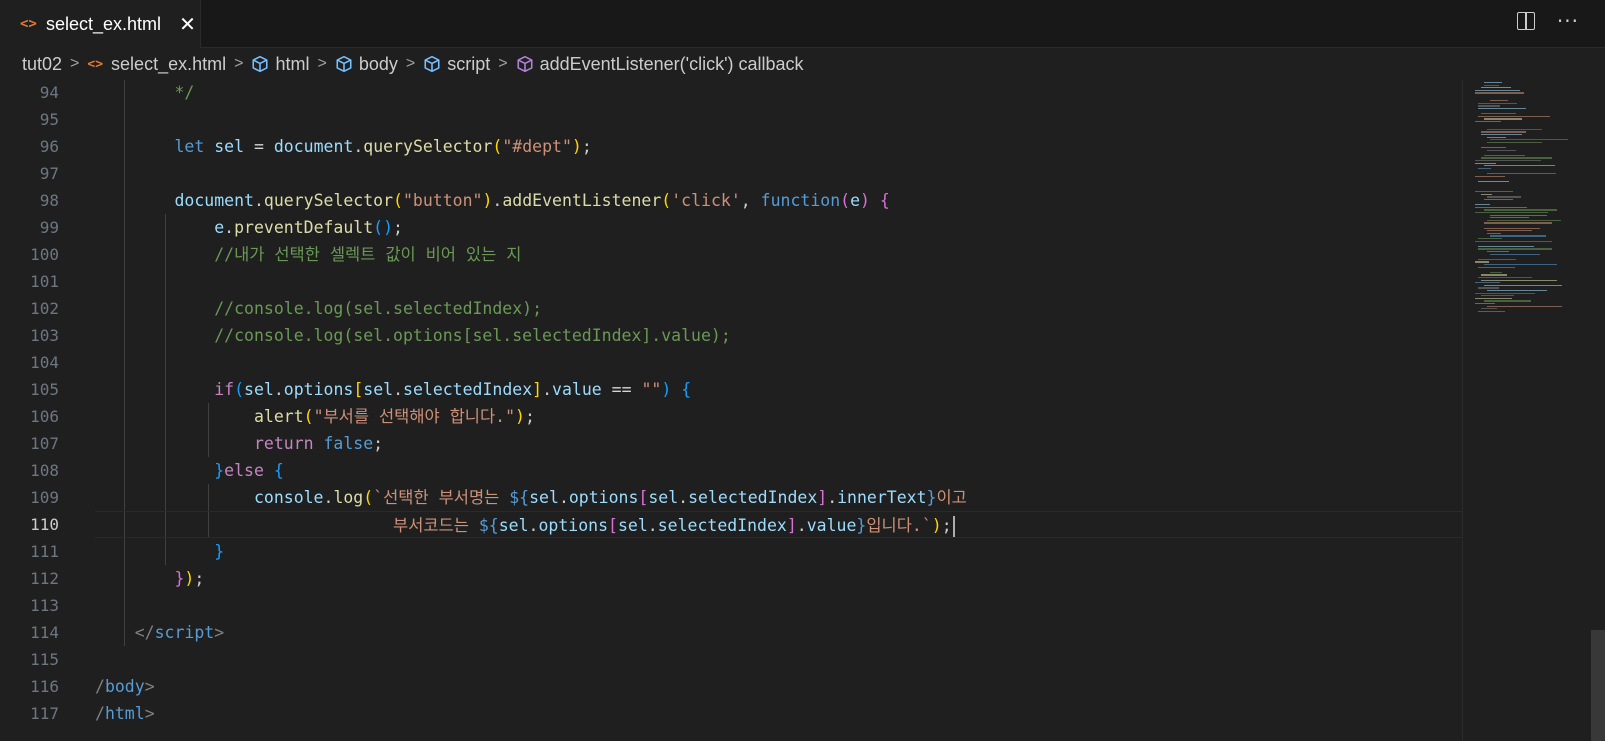 This screenshot has width=1605, height=741. What do you see at coordinates (1598, 685) in the screenshot?
I see `vertical-scrollbar-thumb` at bounding box center [1598, 685].